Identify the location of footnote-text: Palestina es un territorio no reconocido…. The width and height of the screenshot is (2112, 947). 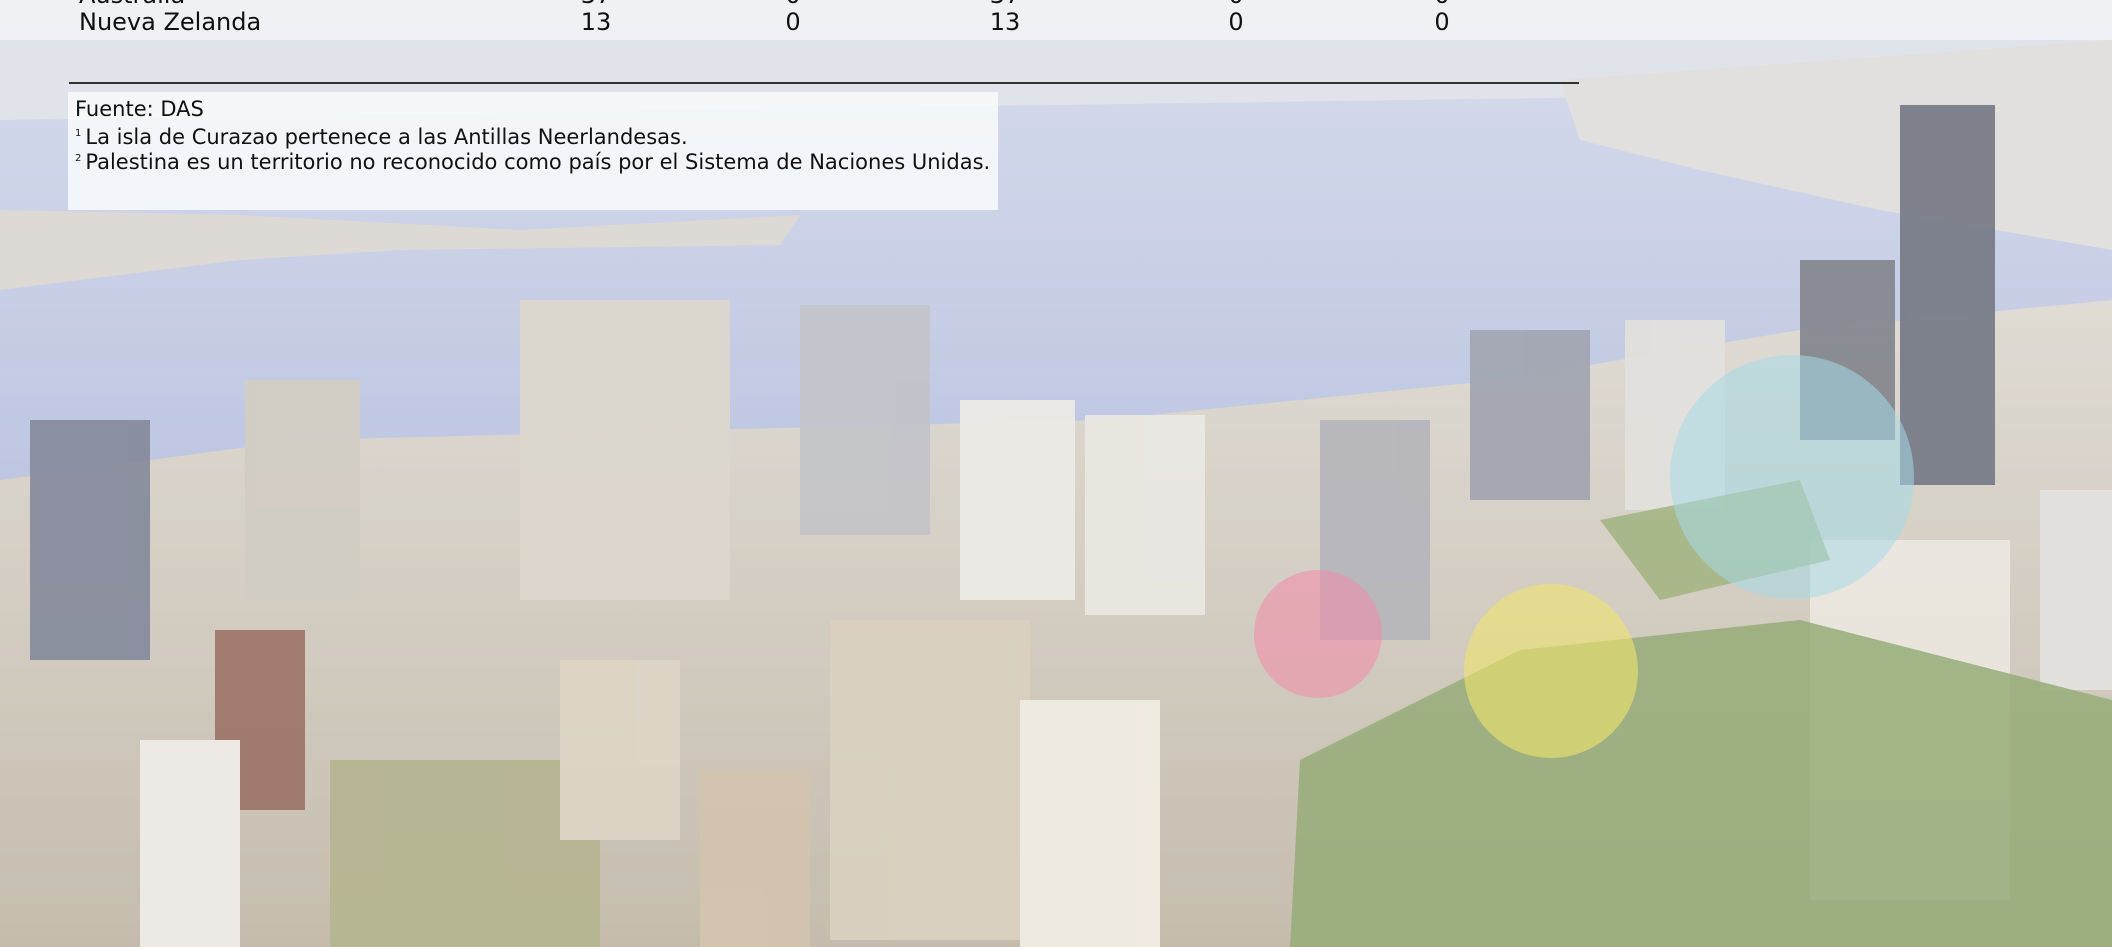
(538, 162).